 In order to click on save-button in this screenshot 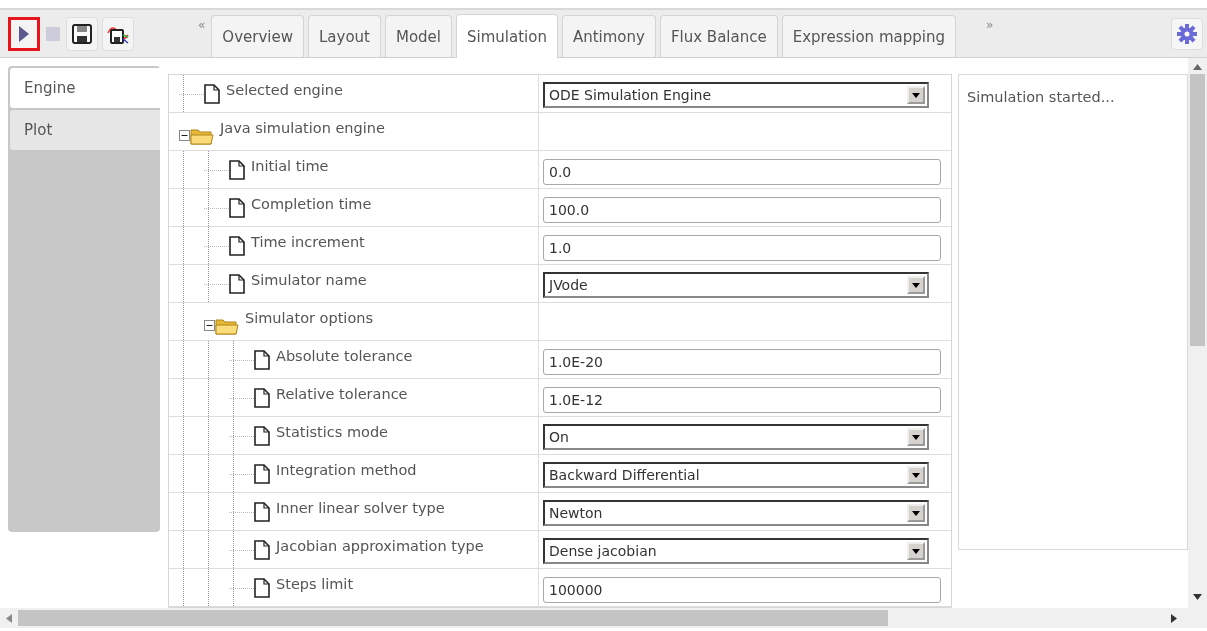, I will do `click(82, 33)`.